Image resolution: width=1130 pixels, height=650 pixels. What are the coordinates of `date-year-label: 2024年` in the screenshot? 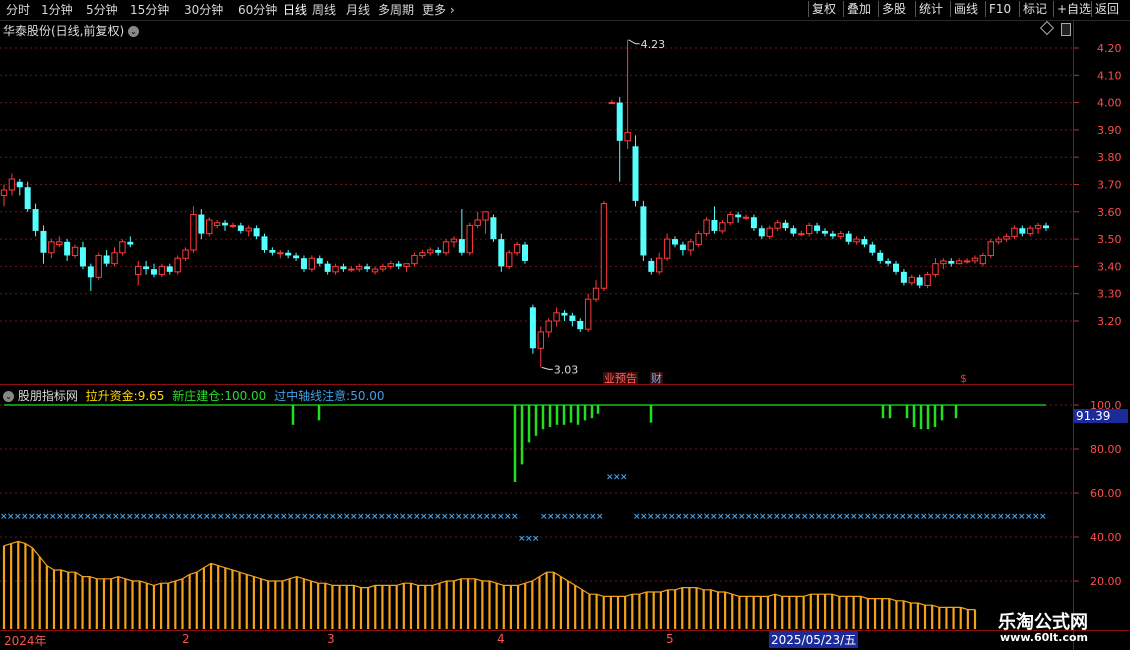 It's located at (25, 641).